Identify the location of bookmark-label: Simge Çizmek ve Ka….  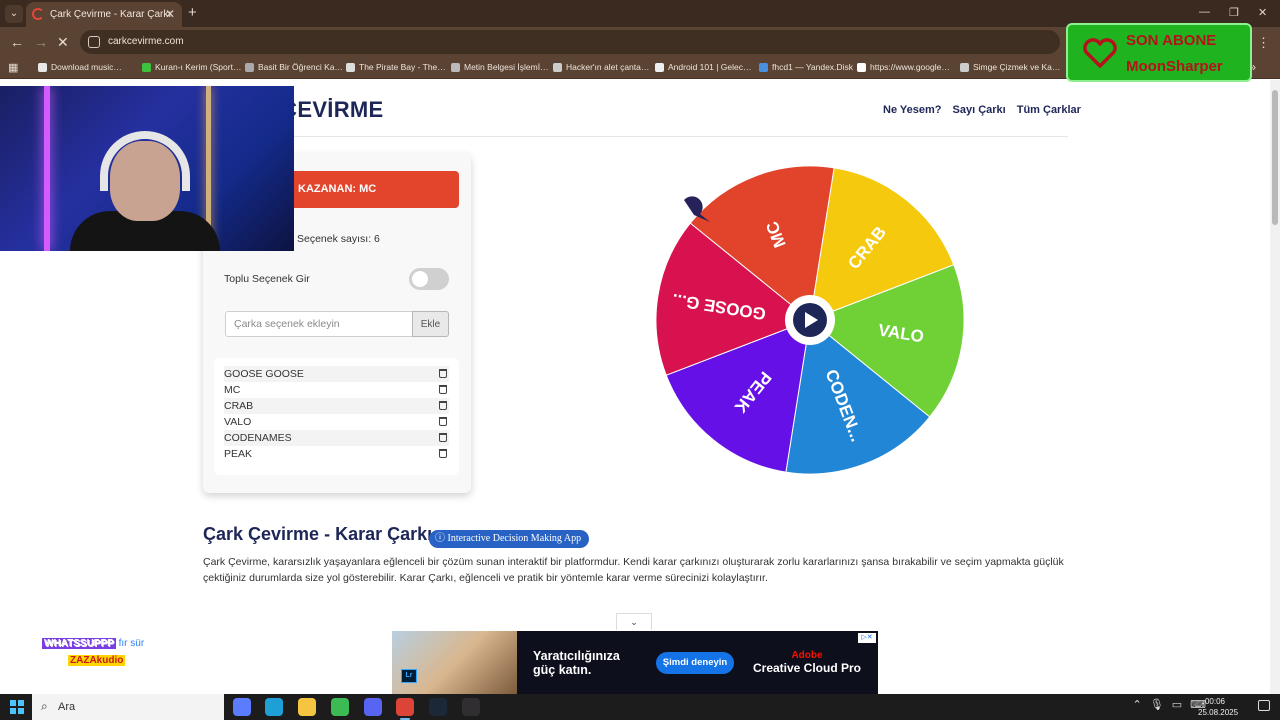
(1017, 67).